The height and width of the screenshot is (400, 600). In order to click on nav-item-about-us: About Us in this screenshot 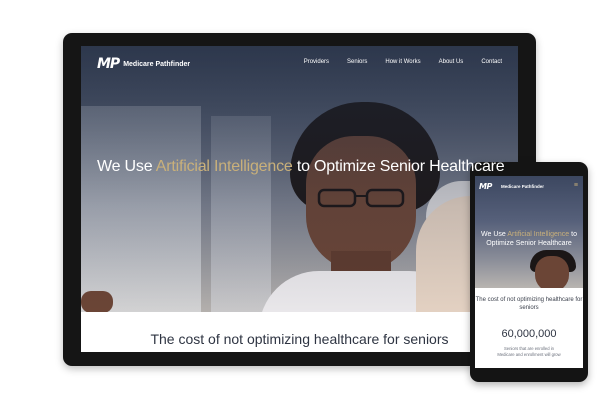, I will do `click(451, 62)`.